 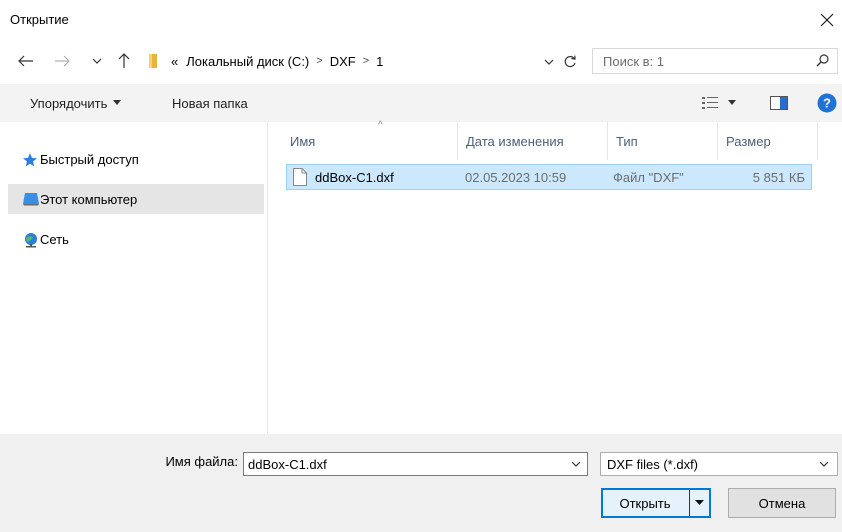 I want to click on file-icon, so click(x=300, y=177).